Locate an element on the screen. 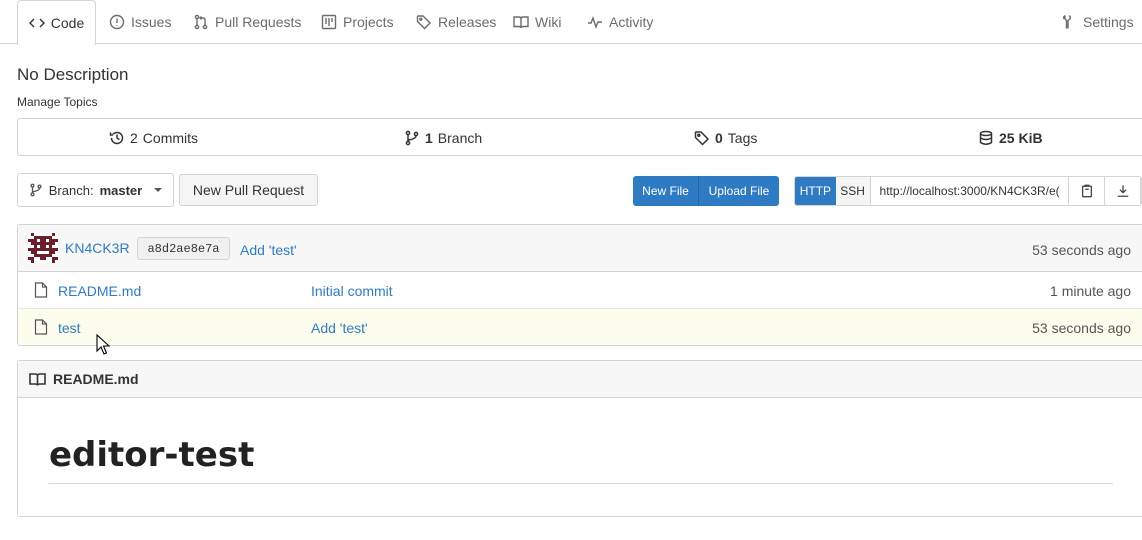  tab-issues: Issues is located at coordinates (140, 22).